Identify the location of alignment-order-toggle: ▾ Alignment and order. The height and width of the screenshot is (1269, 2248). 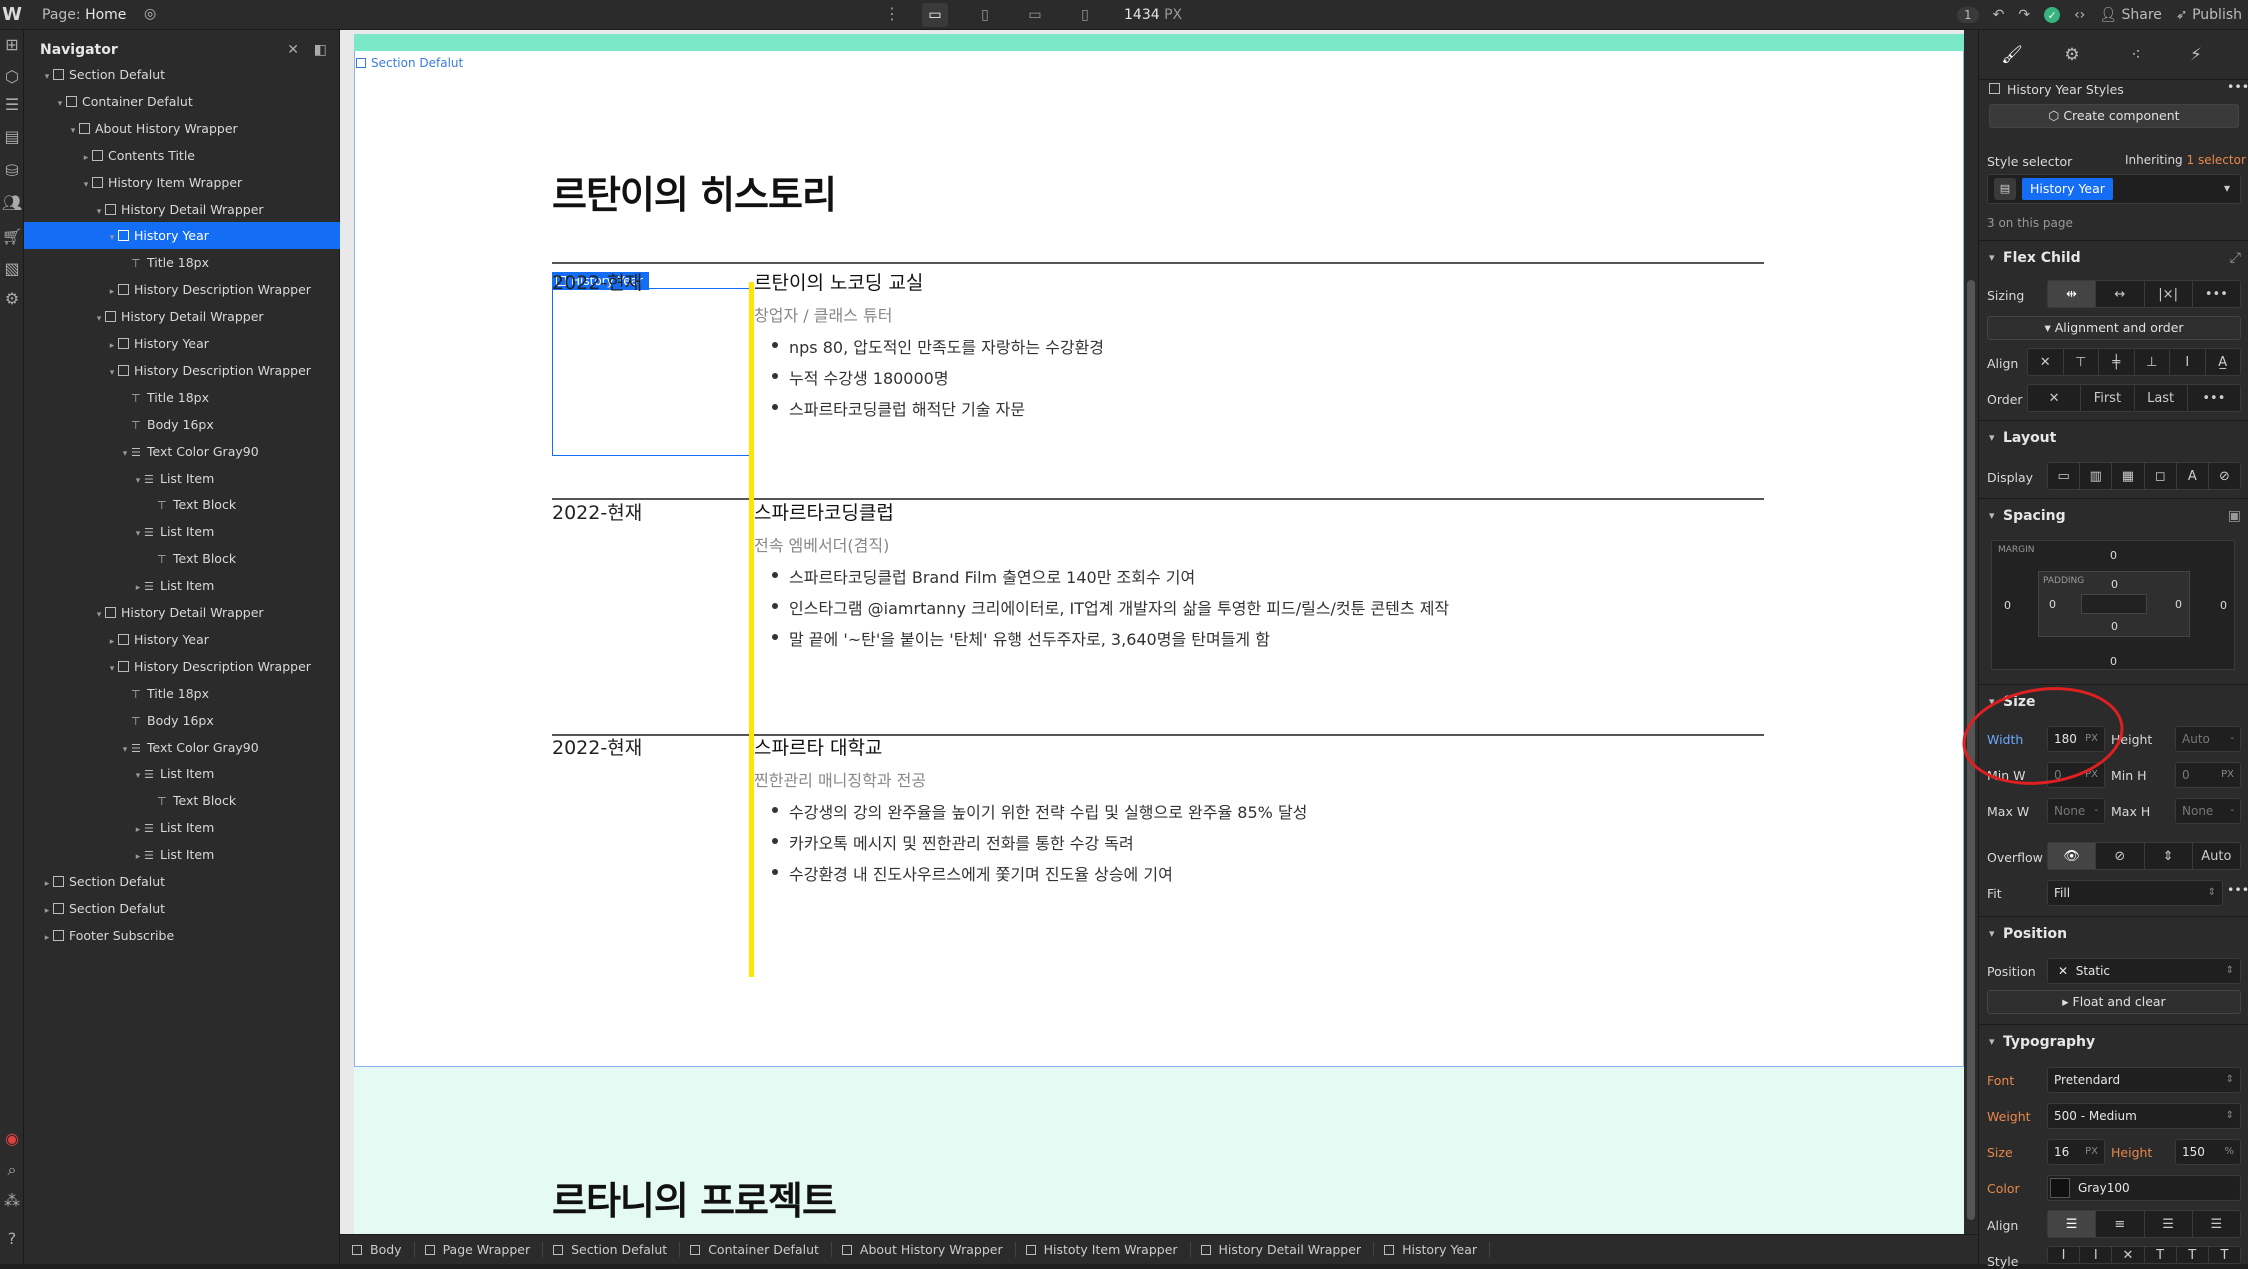
(2114, 328).